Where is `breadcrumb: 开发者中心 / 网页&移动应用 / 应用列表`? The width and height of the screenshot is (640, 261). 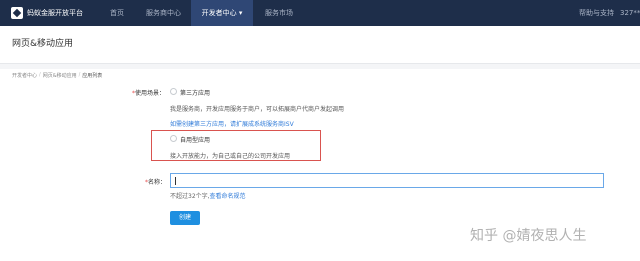 breadcrumb: 开发者中心 / 网页&移动应用 / 应用列表 is located at coordinates (57, 75).